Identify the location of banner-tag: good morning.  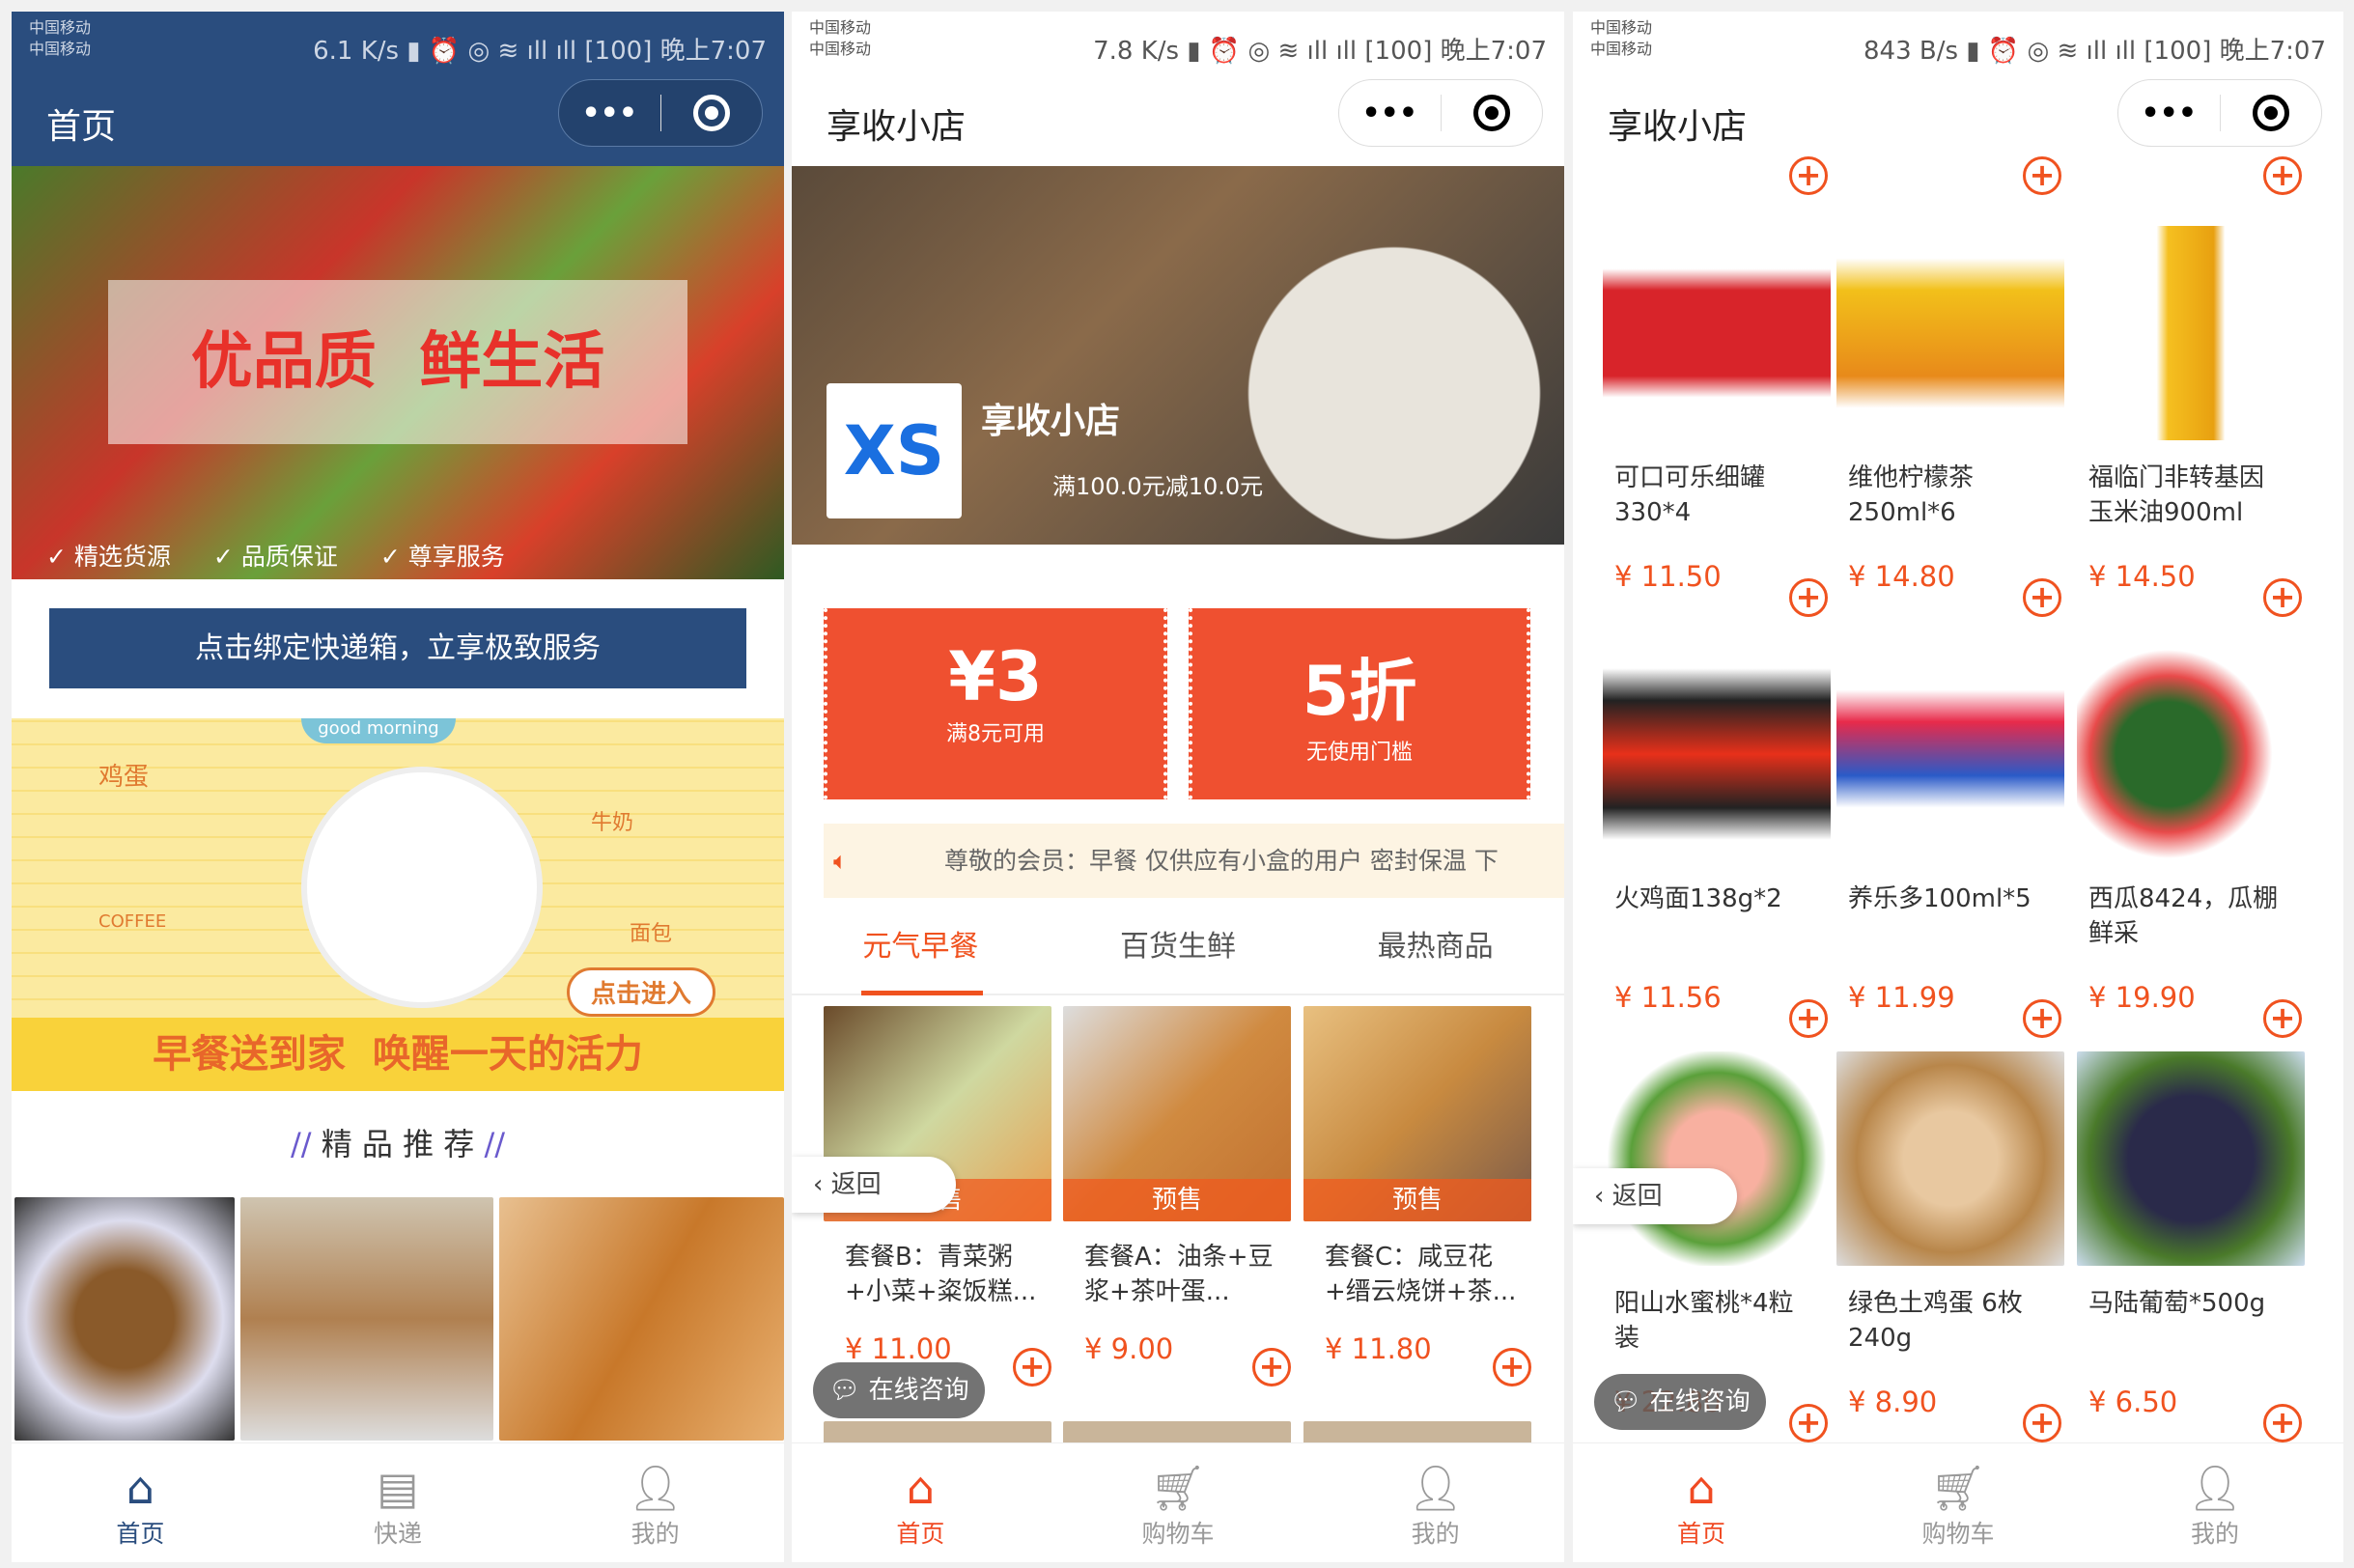
(378, 731).